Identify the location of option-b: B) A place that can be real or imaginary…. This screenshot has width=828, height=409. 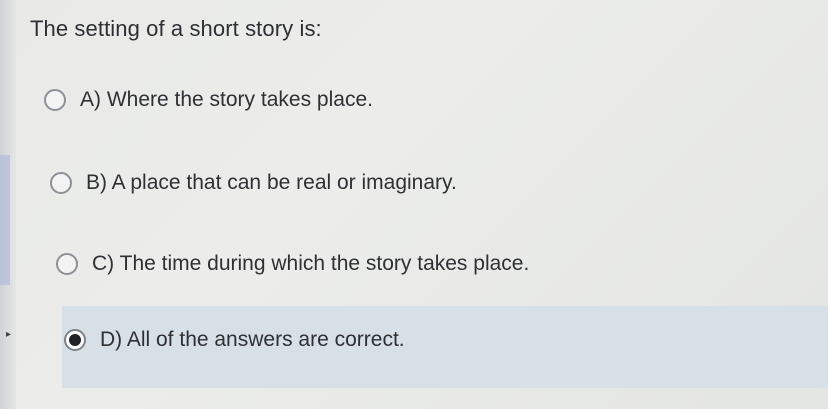
(253, 183).